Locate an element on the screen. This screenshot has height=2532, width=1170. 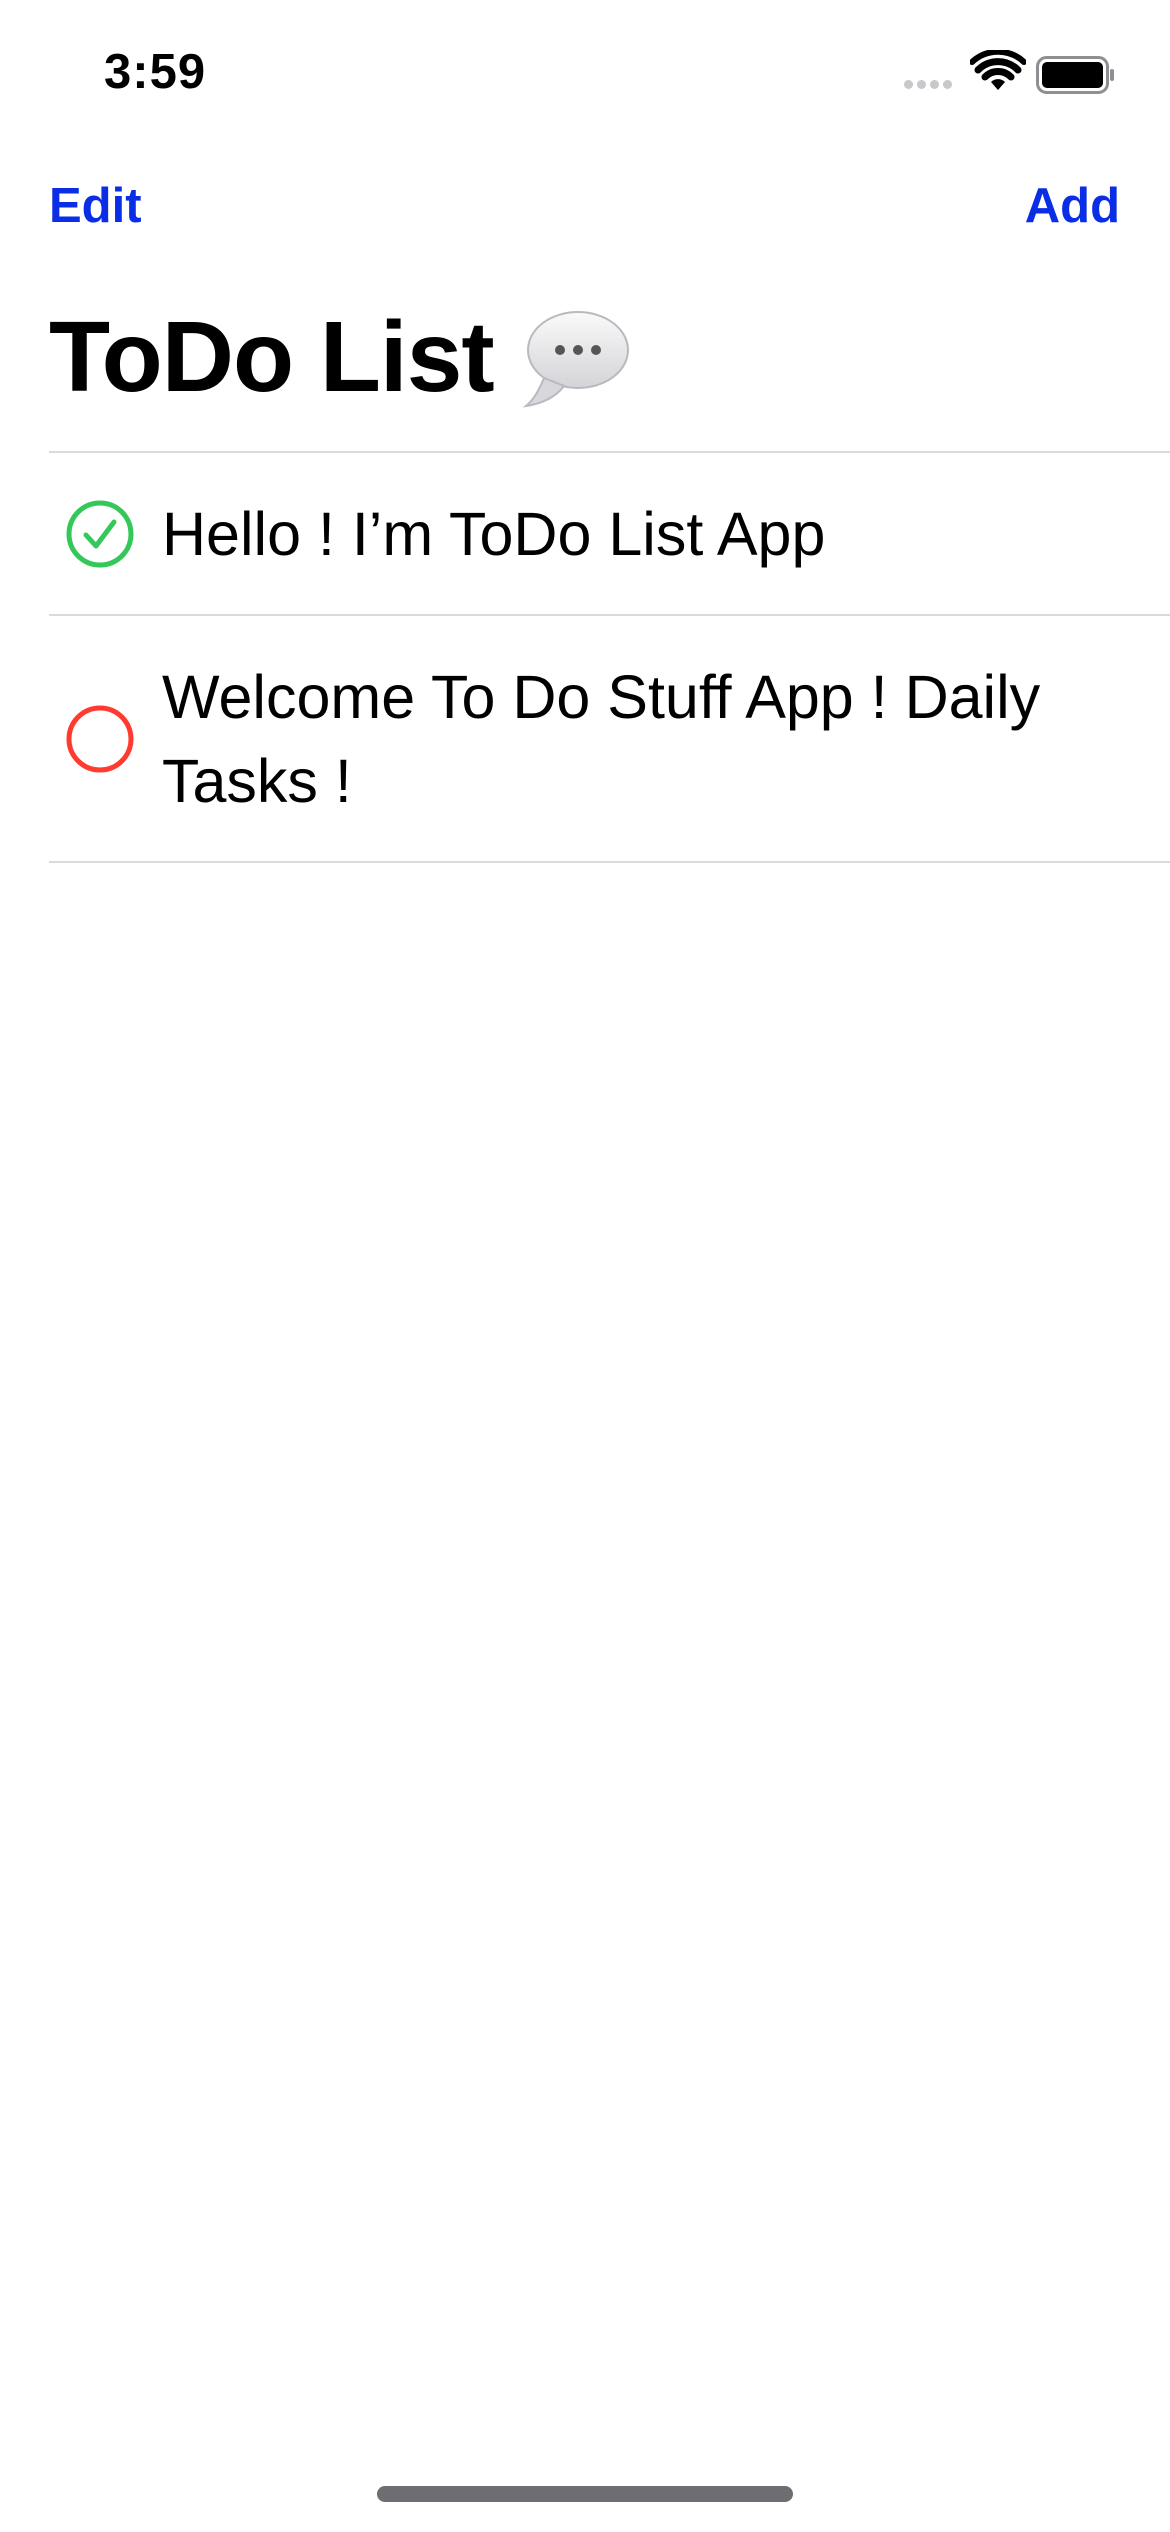
todo-item-text: Hello ! I’m ToDo List App is located at coordinates (494, 533).